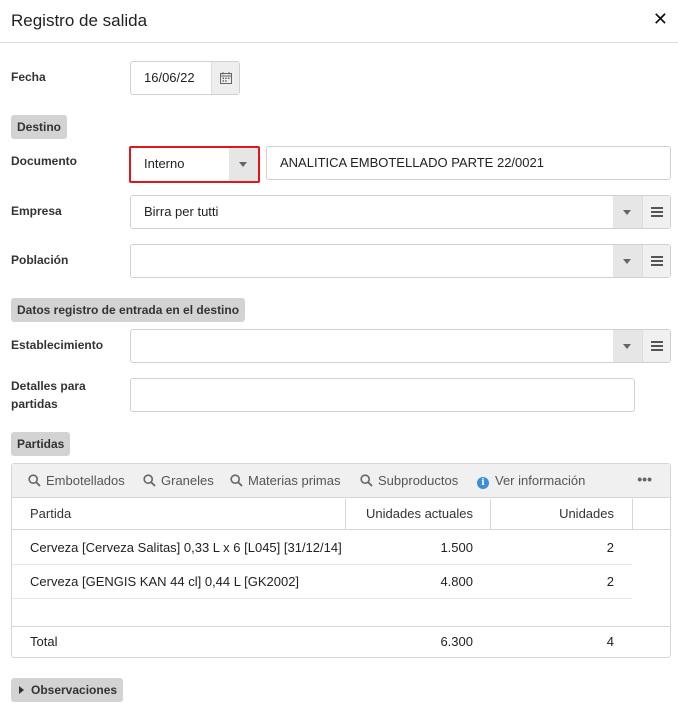 This screenshot has height=708, width=678. What do you see at coordinates (412, 162) in the screenshot?
I see `documento-number-value: ANALITICA EMBOTELLADO PARTE 22/0021` at bounding box center [412, 162].